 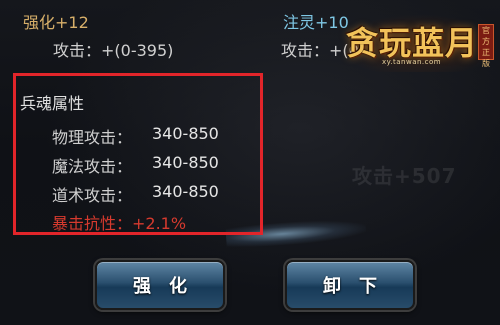 I want to click on soul-stat-name: 魔法攻击：, so click(x=92, y=166).